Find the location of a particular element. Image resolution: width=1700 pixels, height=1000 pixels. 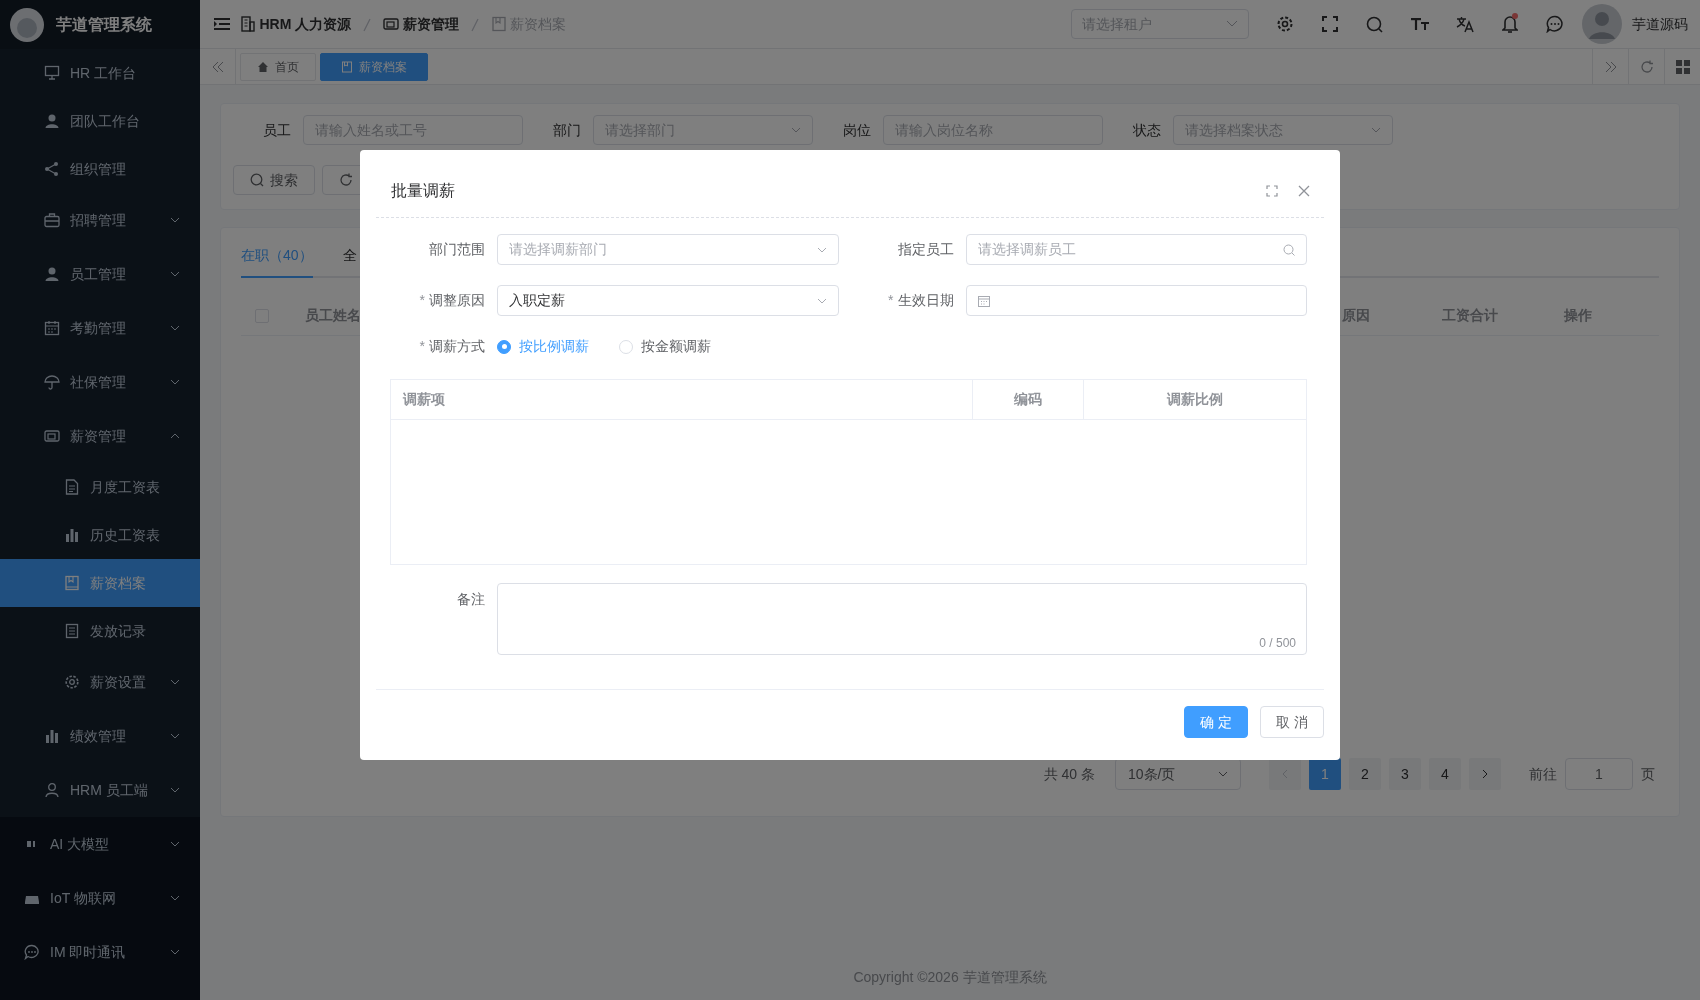

menu-item: 团队工作台 is located at coordinates (100, 121).